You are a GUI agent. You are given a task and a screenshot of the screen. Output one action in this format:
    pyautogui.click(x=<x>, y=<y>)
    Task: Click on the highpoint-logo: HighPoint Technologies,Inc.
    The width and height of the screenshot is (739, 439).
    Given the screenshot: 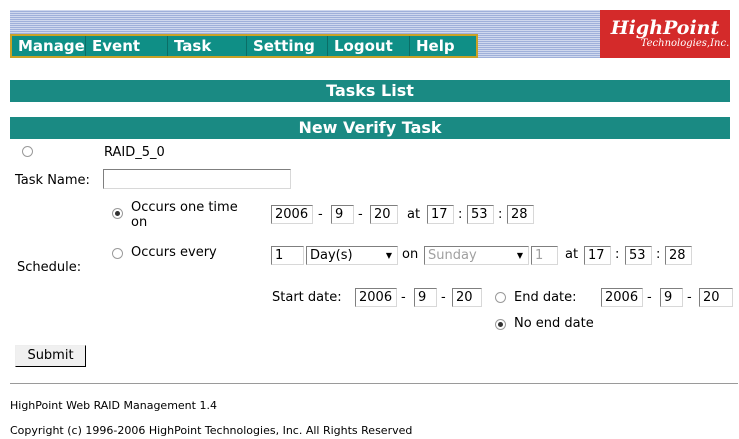 What is the action you would take?
    pyautogui.click(x=665, y=34)
    